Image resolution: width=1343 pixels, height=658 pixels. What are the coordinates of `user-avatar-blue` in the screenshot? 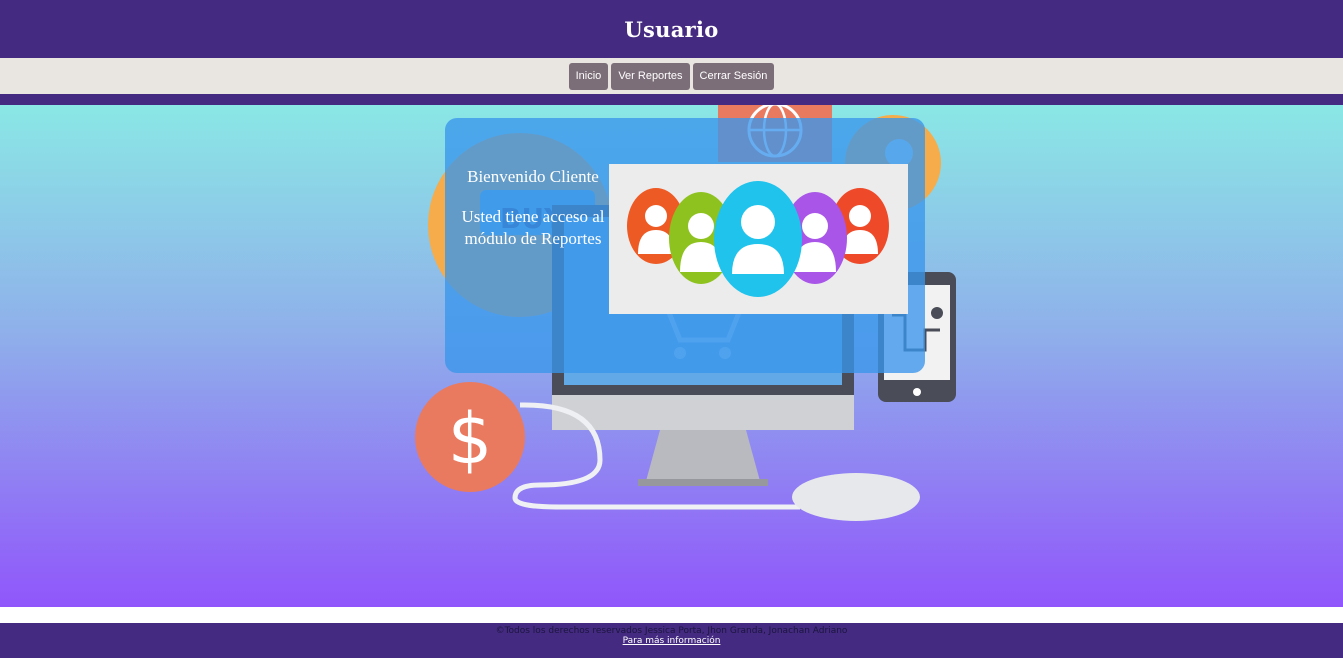 It's located at (758, 239).